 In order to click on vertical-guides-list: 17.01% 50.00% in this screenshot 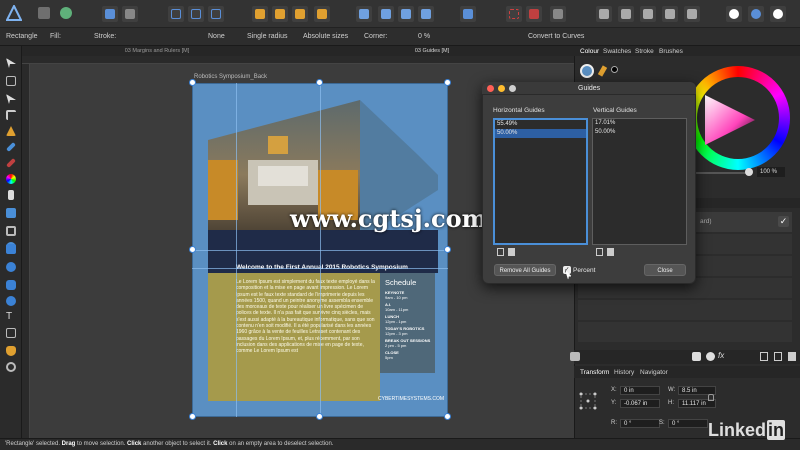, I will do `click(639, 181)`.